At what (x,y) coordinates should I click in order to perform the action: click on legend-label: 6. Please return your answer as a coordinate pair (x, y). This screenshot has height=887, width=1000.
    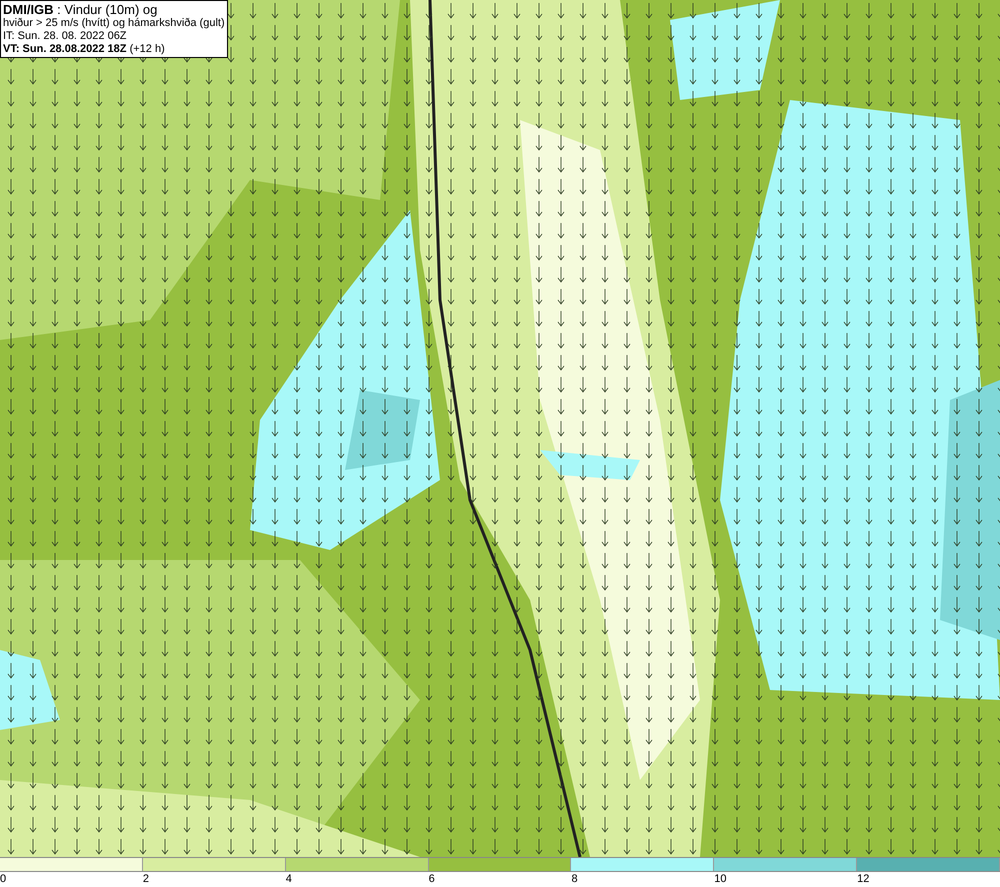
    Looking at the image, I should click on (431, 879).